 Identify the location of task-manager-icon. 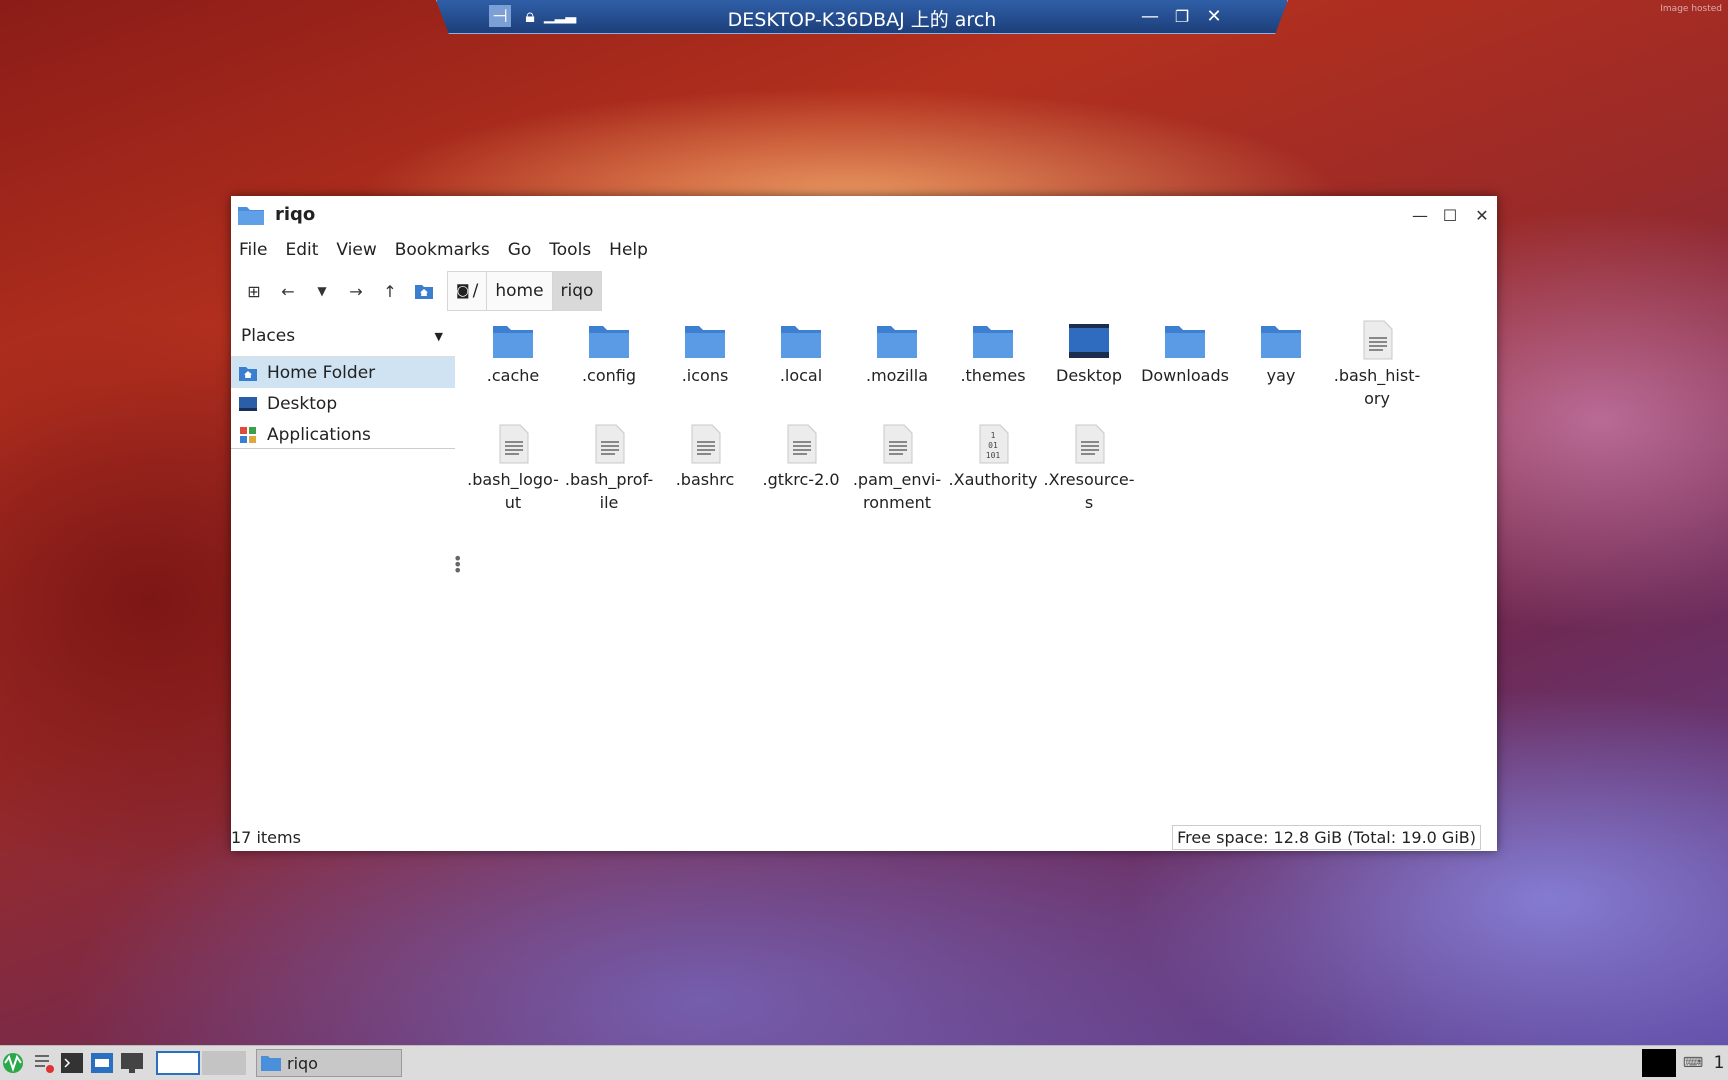
(44, 1063).